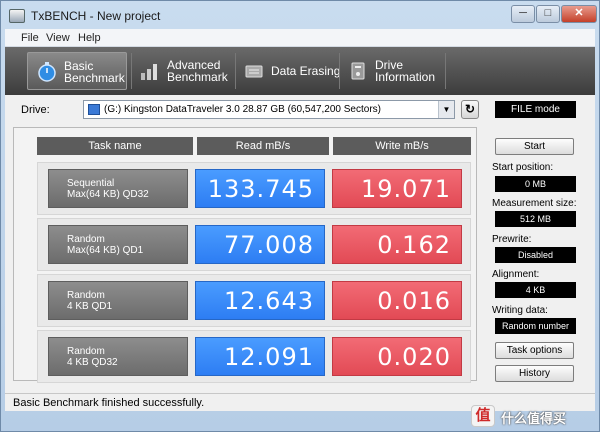 This screenshot has height=432, width=600. Describe the element at coordinates (96, 16) in the screenshot. I see `window-title: TxBENCH - New project` at that location.